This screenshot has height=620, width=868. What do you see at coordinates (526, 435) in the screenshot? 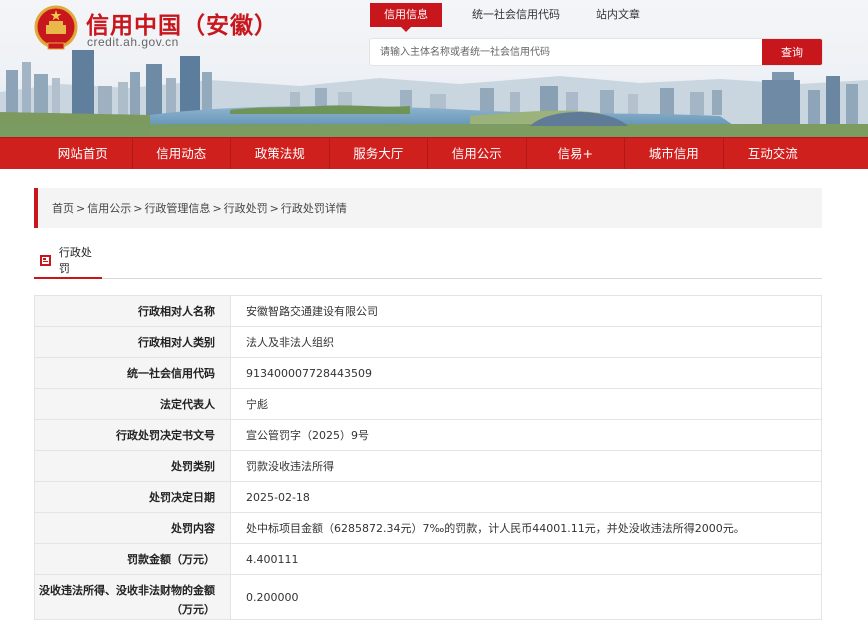
I see `field-value: 宣公管罚字（2025）9号` at bounding box center [526, 435].